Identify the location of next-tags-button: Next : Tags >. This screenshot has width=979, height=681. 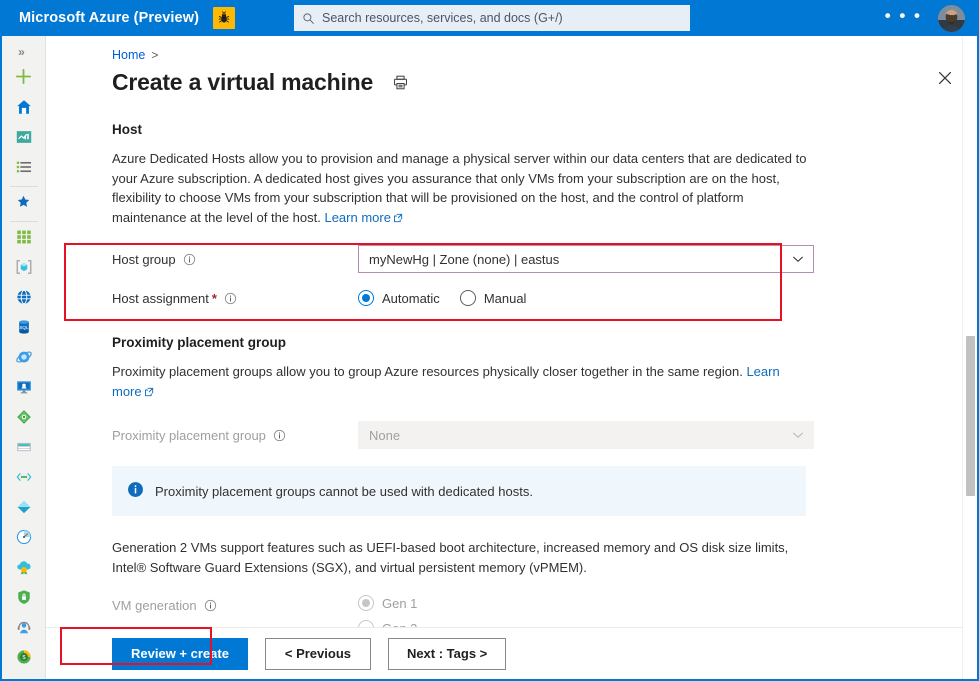
(447, 653).